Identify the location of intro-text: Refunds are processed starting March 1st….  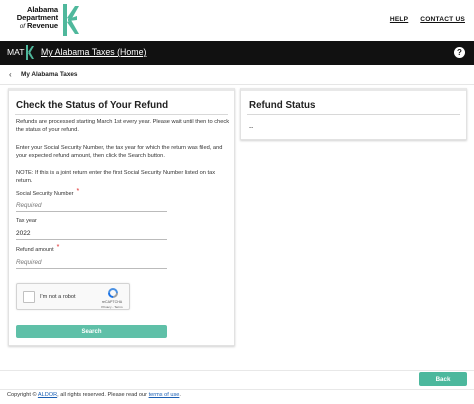
(123, 126).